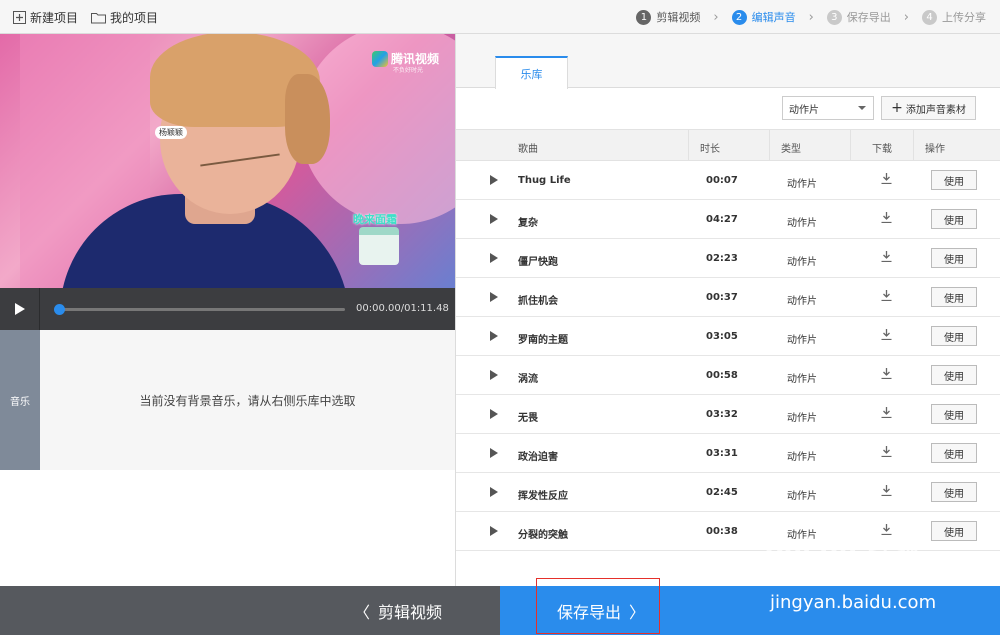  I want to click on song-name: 抓住机会, so click(538, 301).